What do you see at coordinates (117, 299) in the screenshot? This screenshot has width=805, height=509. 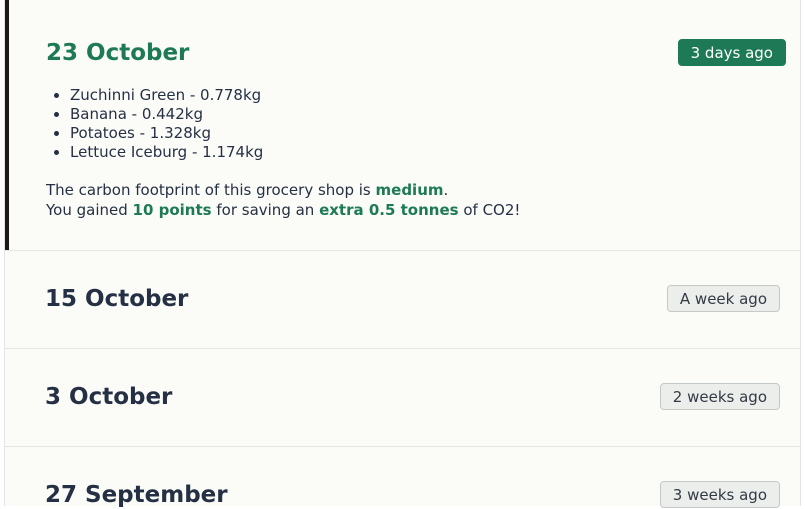 I see `shop-date: 15 October` at bounding box center [117, 299].